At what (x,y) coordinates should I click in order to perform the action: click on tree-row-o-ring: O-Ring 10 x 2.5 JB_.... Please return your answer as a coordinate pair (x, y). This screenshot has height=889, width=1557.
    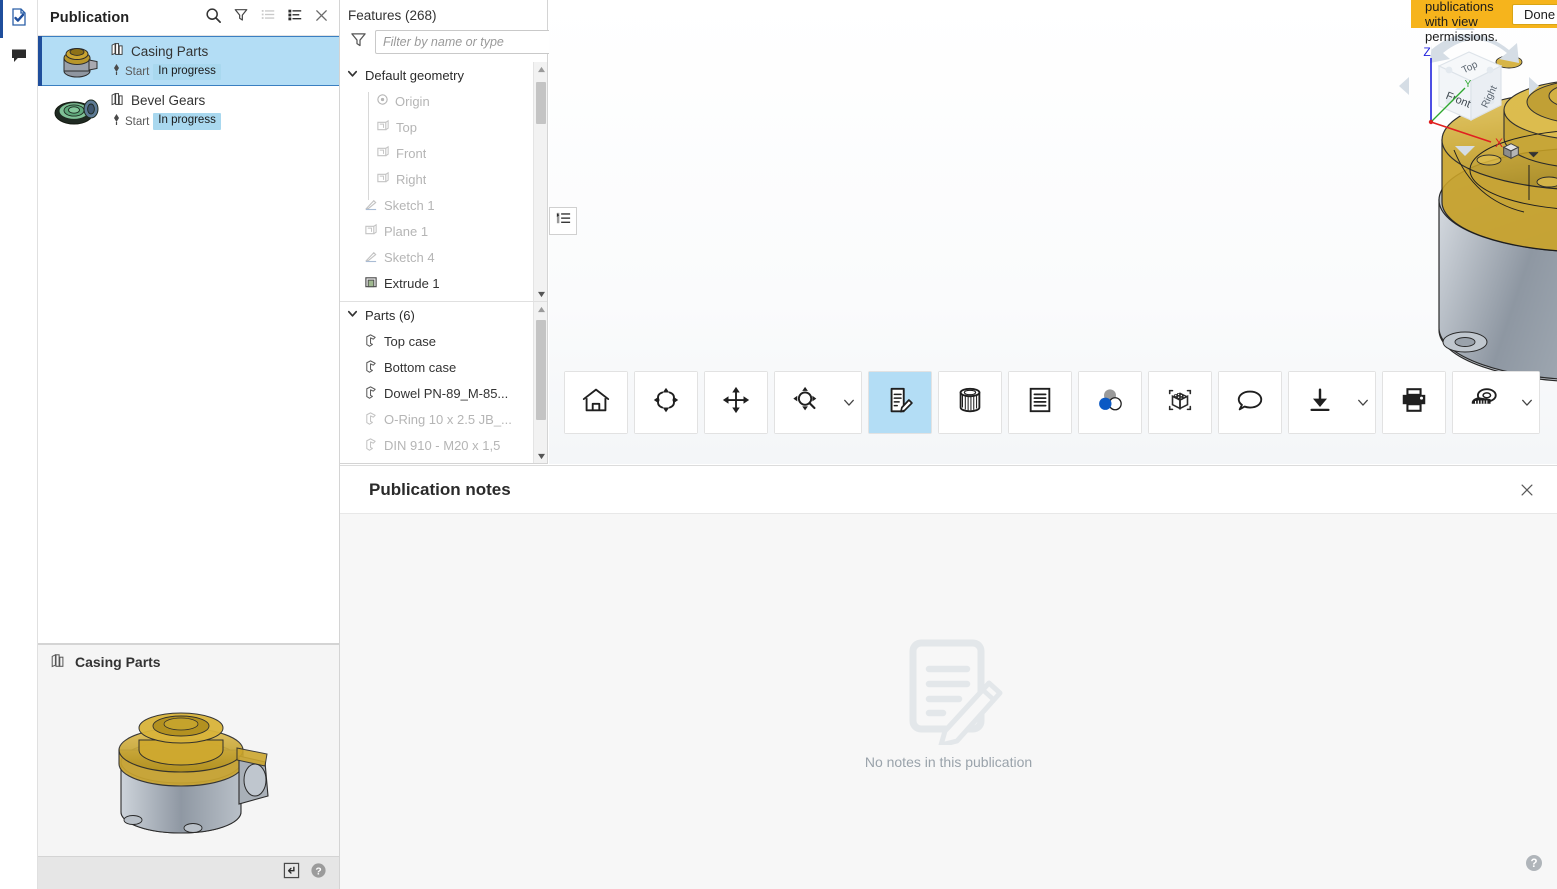
    Looking at the image, I should click on (443, 419).